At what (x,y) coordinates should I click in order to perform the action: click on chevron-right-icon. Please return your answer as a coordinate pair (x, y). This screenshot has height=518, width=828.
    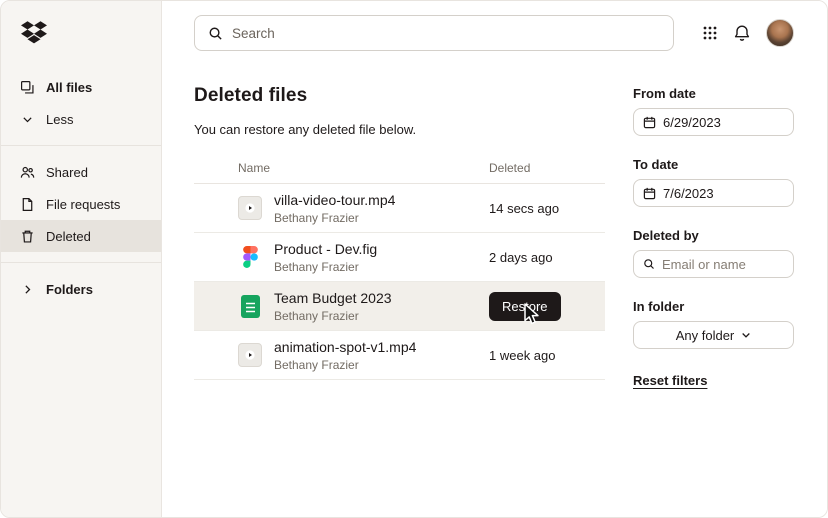
    Looking at the image, I should click on (27, 289).